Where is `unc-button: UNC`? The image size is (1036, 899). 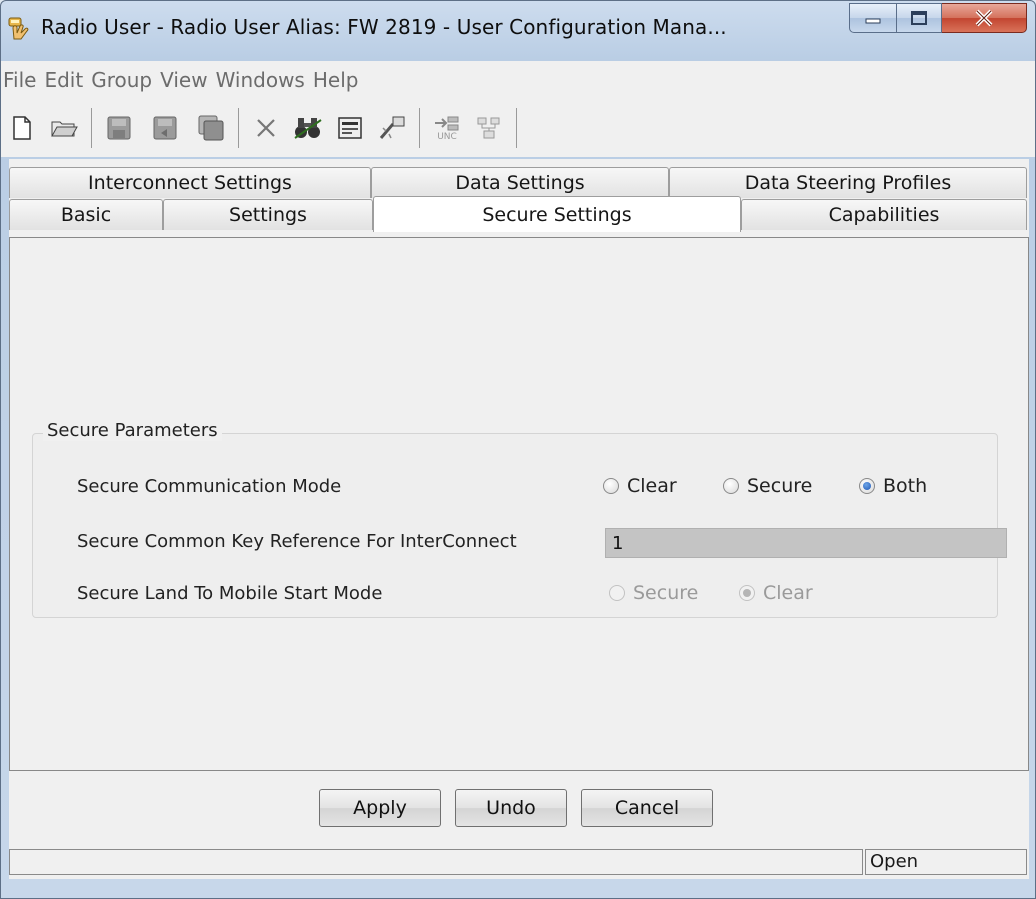 unc-button: UNC is located at coordinates (447, 128).